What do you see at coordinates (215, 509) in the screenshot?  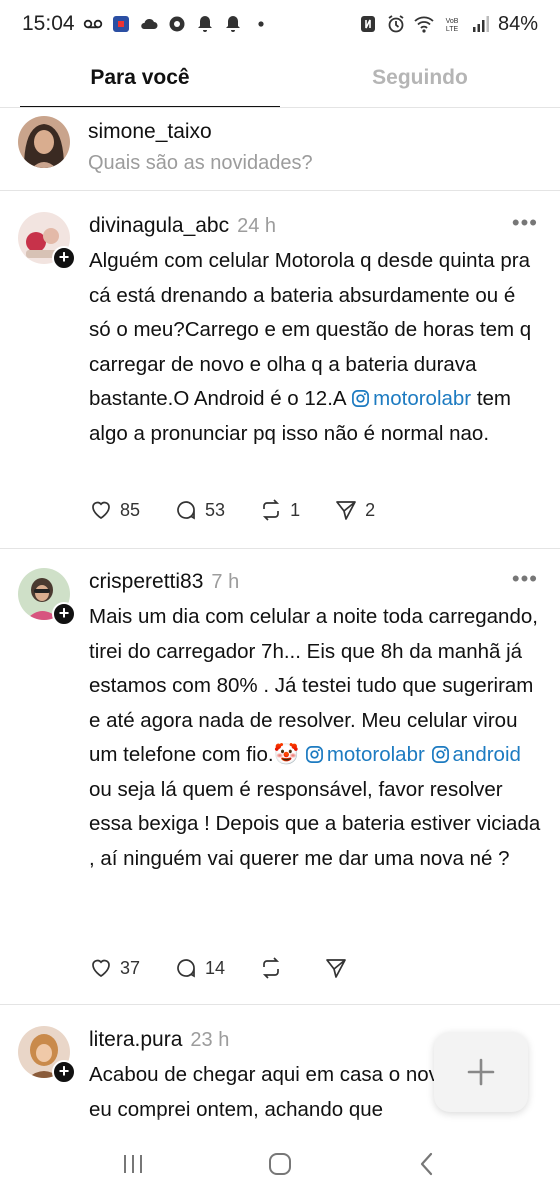 I see `reply-count: 53` at bounding box center [215, 509].